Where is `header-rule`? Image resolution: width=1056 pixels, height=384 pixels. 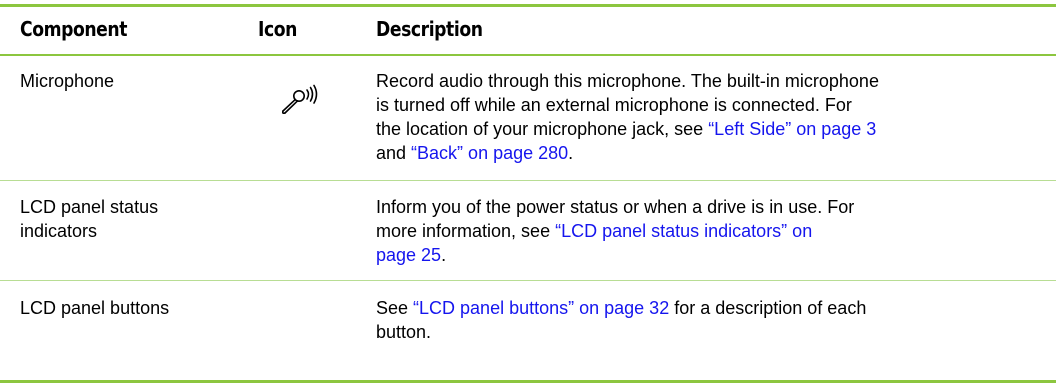
header-rule is located at coordinates (528, 55).